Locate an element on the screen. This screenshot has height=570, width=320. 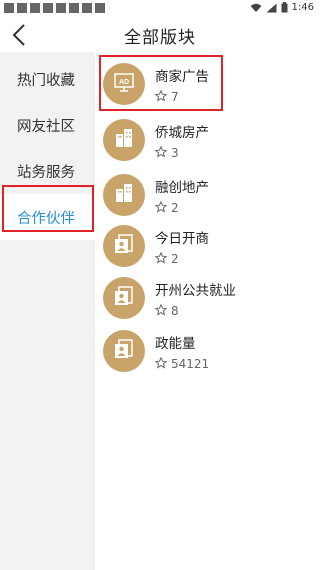
board-item-sunac: 融创地产 2 is located at coordinates (210, 202).